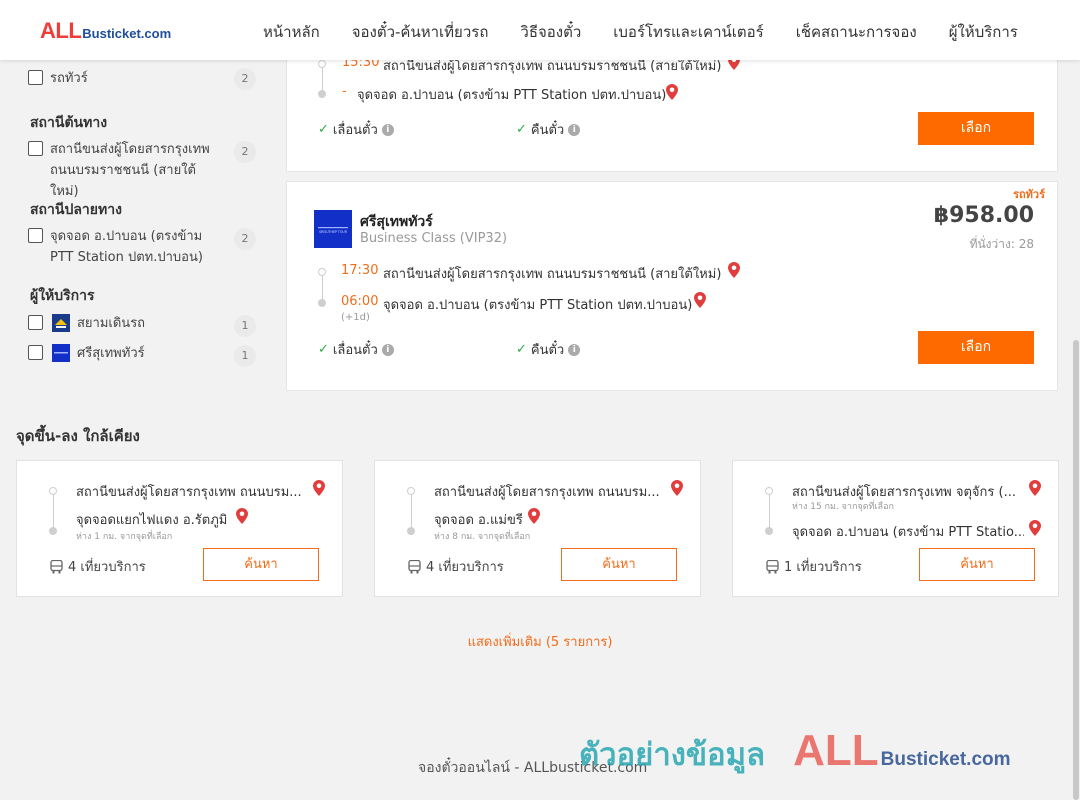  Describe the element at coordinates (688, 32) in the screenshot. I see `nav-phone-counters: เบอร์โทรและเคาน์เตอร์` at that location.